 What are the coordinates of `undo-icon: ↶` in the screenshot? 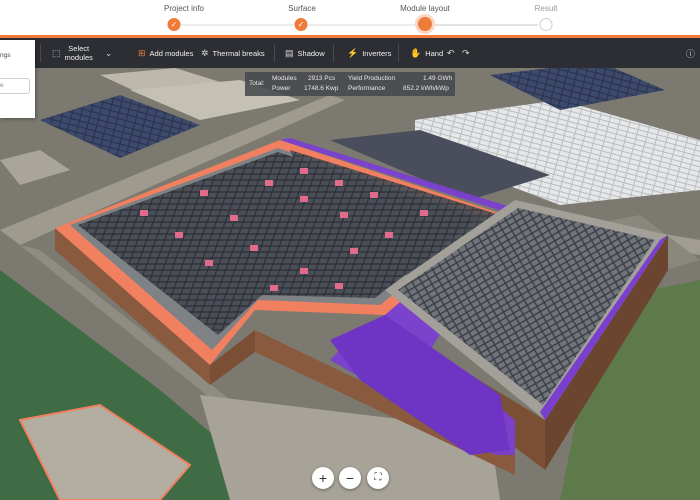 It's located at (451, 52).